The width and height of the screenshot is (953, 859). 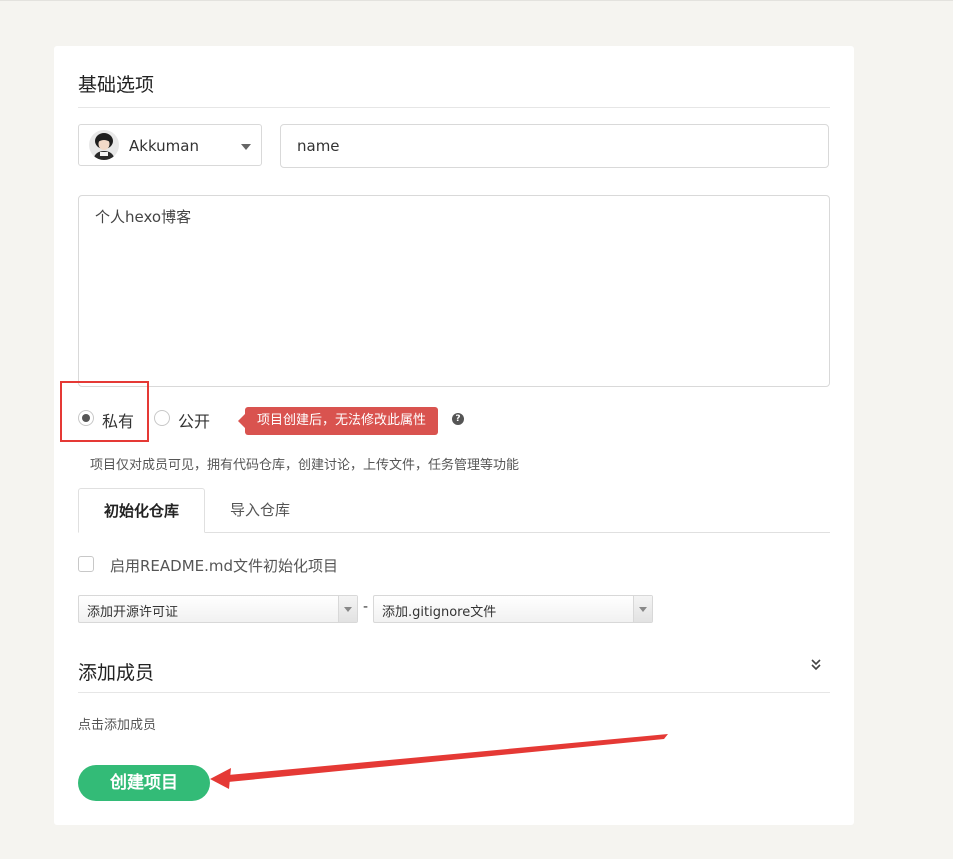 I want to click on readme-checkbox-label: 启用README.md文件初始化项目, so click(x=224, y=565).